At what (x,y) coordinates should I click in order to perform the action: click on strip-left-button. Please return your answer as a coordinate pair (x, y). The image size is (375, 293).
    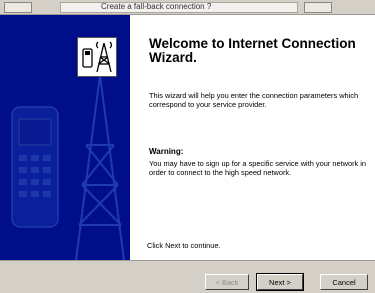
    Looking at the image, I should click on (18, 7).